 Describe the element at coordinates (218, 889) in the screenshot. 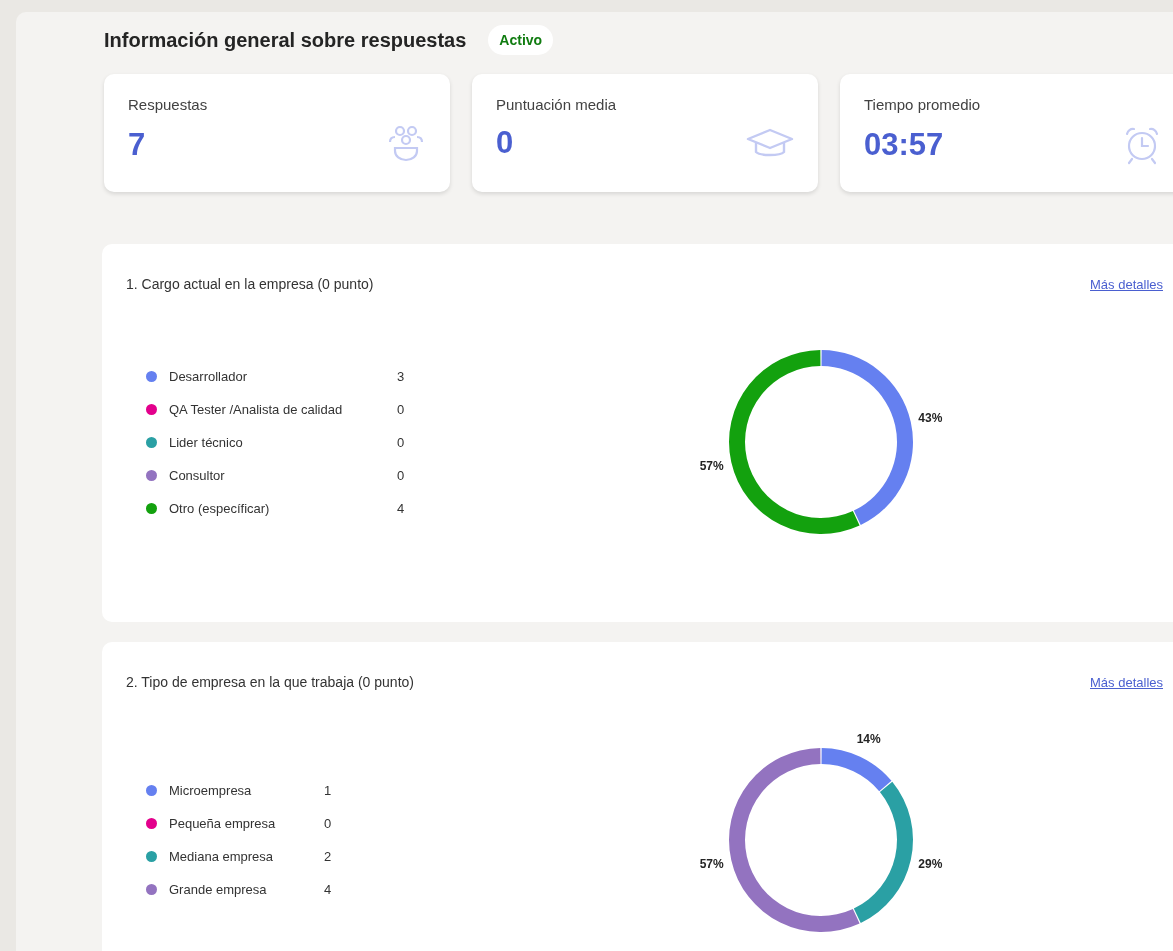

I see `legend-label: Grande empresa` at that location.